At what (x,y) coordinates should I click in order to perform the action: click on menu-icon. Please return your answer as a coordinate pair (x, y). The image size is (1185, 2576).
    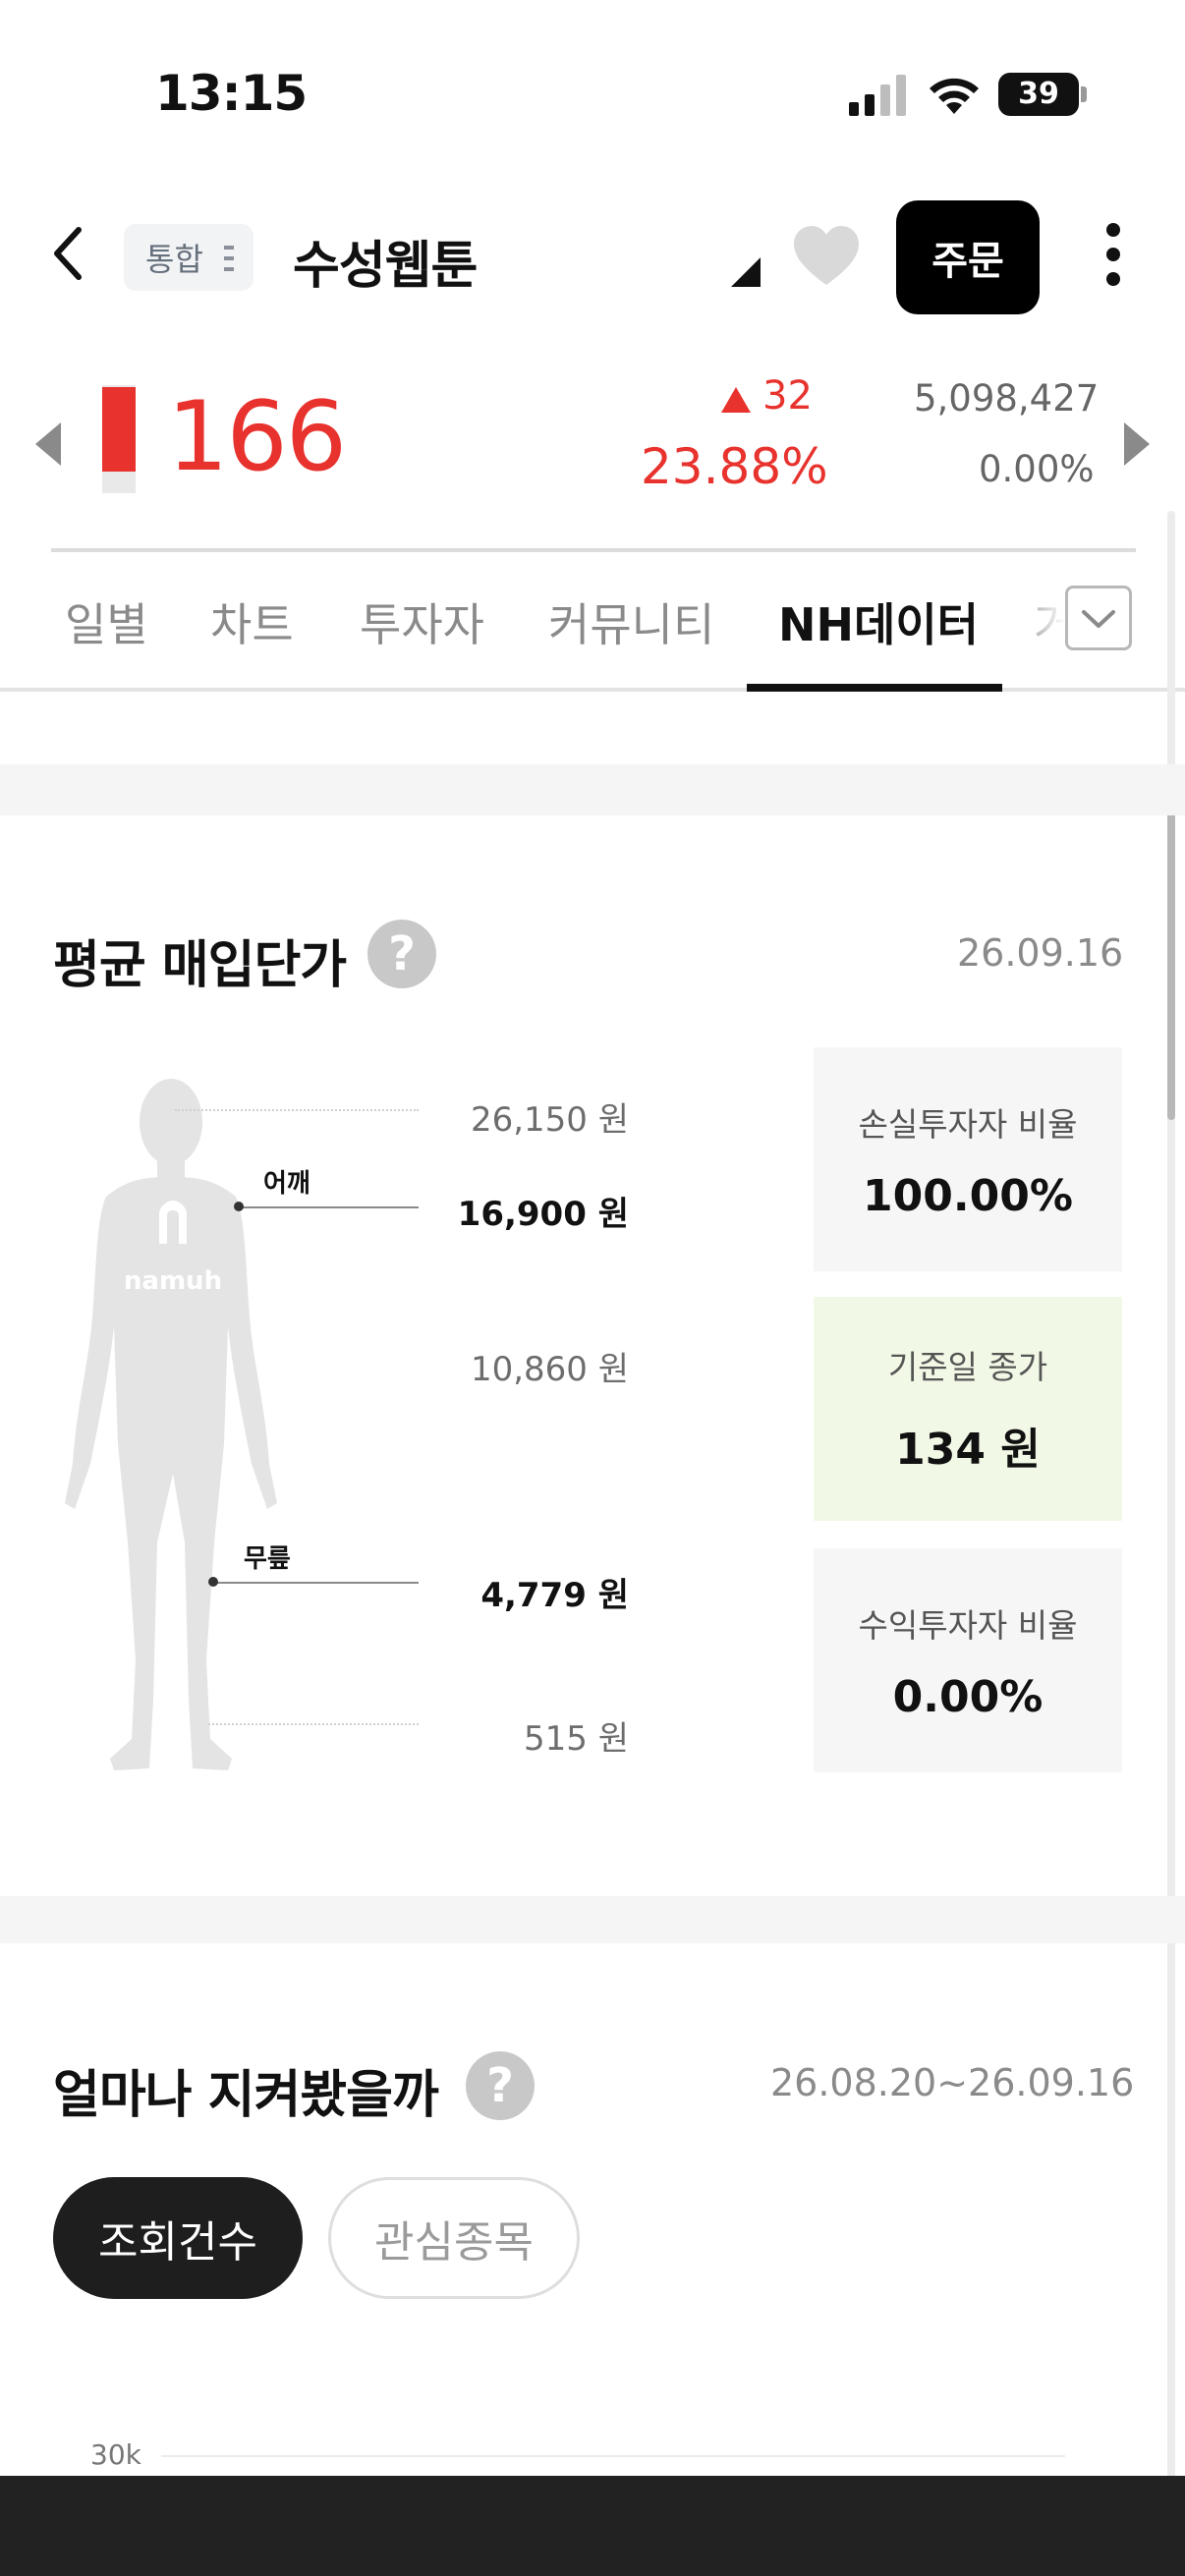
    Looking at the image, I should click on (229, 258).